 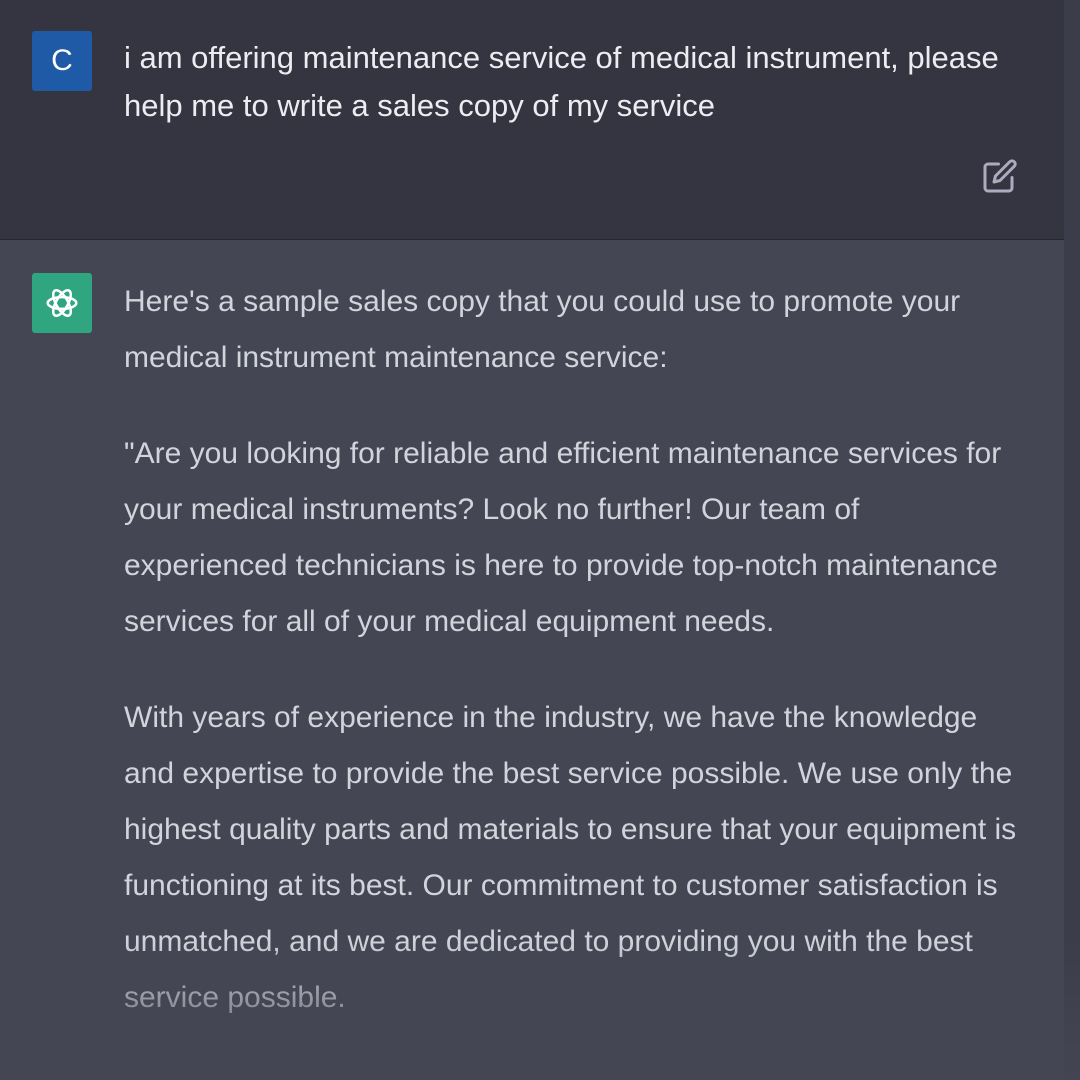 What do you see at coordinates (62, 61) in the screenshot?
I see `user-avatar: C` at bounding box center [62, 61].